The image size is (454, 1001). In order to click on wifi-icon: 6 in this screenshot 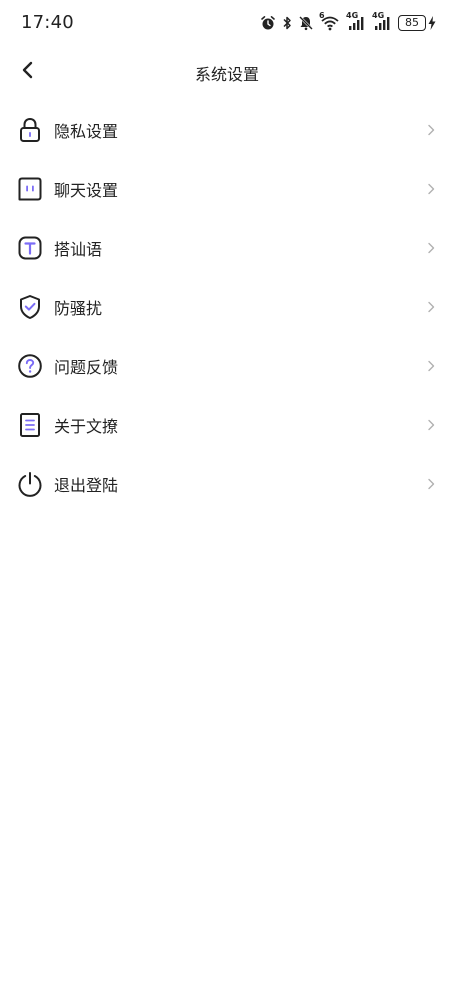, I will do `click(329, 21)`.